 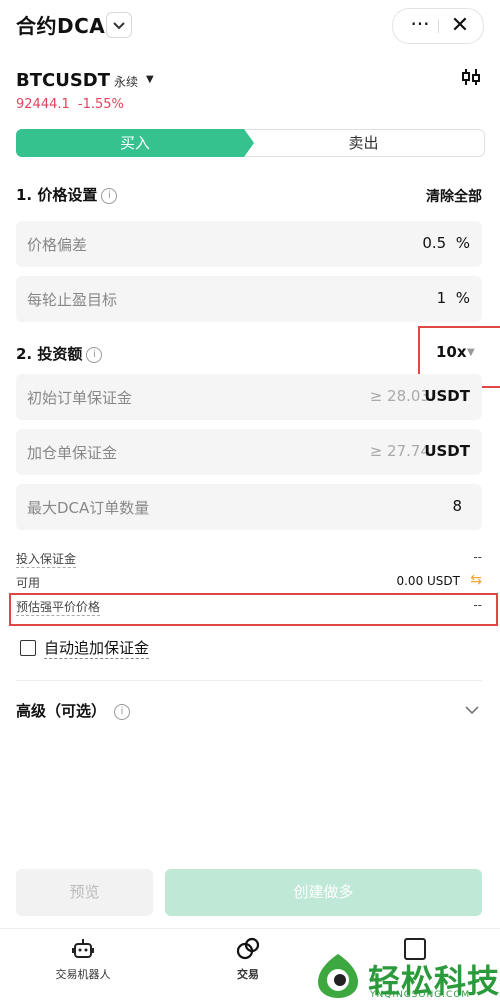 What do you see at coordinates (338, 975) in the screenshot?
I see `watermark-logo` at bounding box center [338, 975].